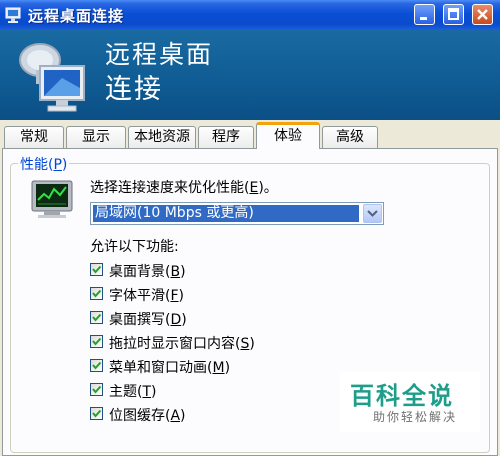 The height and width of the screenshot is (456, 500). I want to click on tab-strip: 常规 显示 本地资源 程序 体验 高级, so click(250, 135).